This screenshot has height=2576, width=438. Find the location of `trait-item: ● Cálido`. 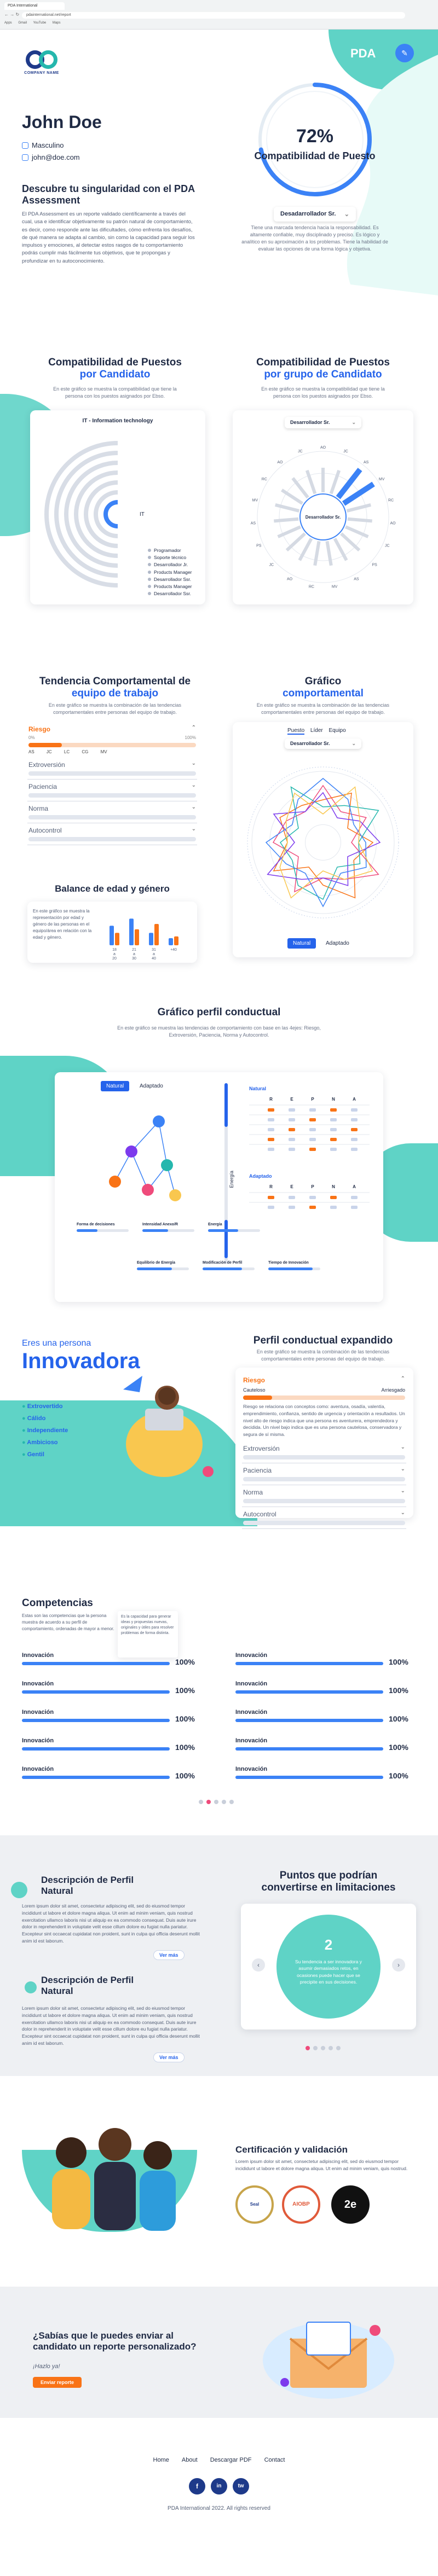

trait-item: ● Cálido is located at coordinates (34, 1418).